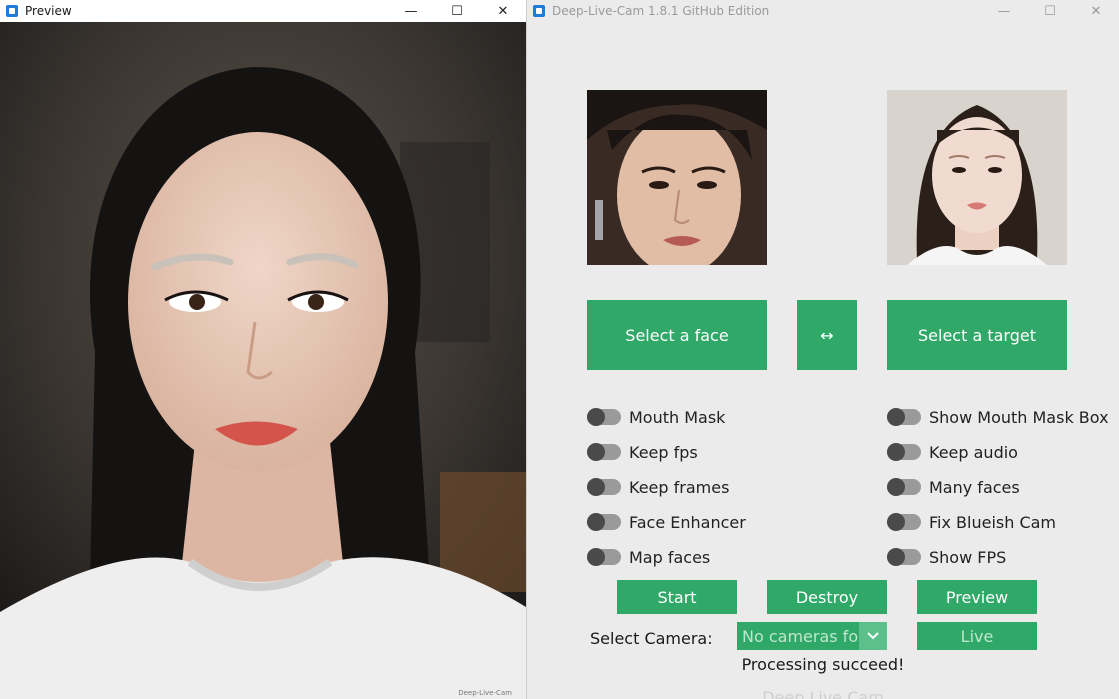 This screenshot has width=1119, height=699. I want to click on preview-window-controls: — ☐ ✕, so click(457, 11).